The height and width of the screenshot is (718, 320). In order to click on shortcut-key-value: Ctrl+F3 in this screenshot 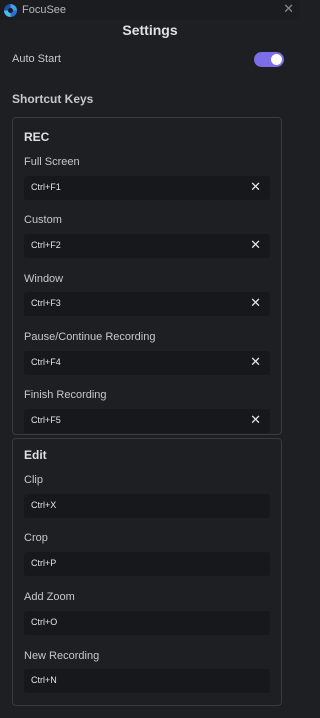, I will do `click(46, 303)`.